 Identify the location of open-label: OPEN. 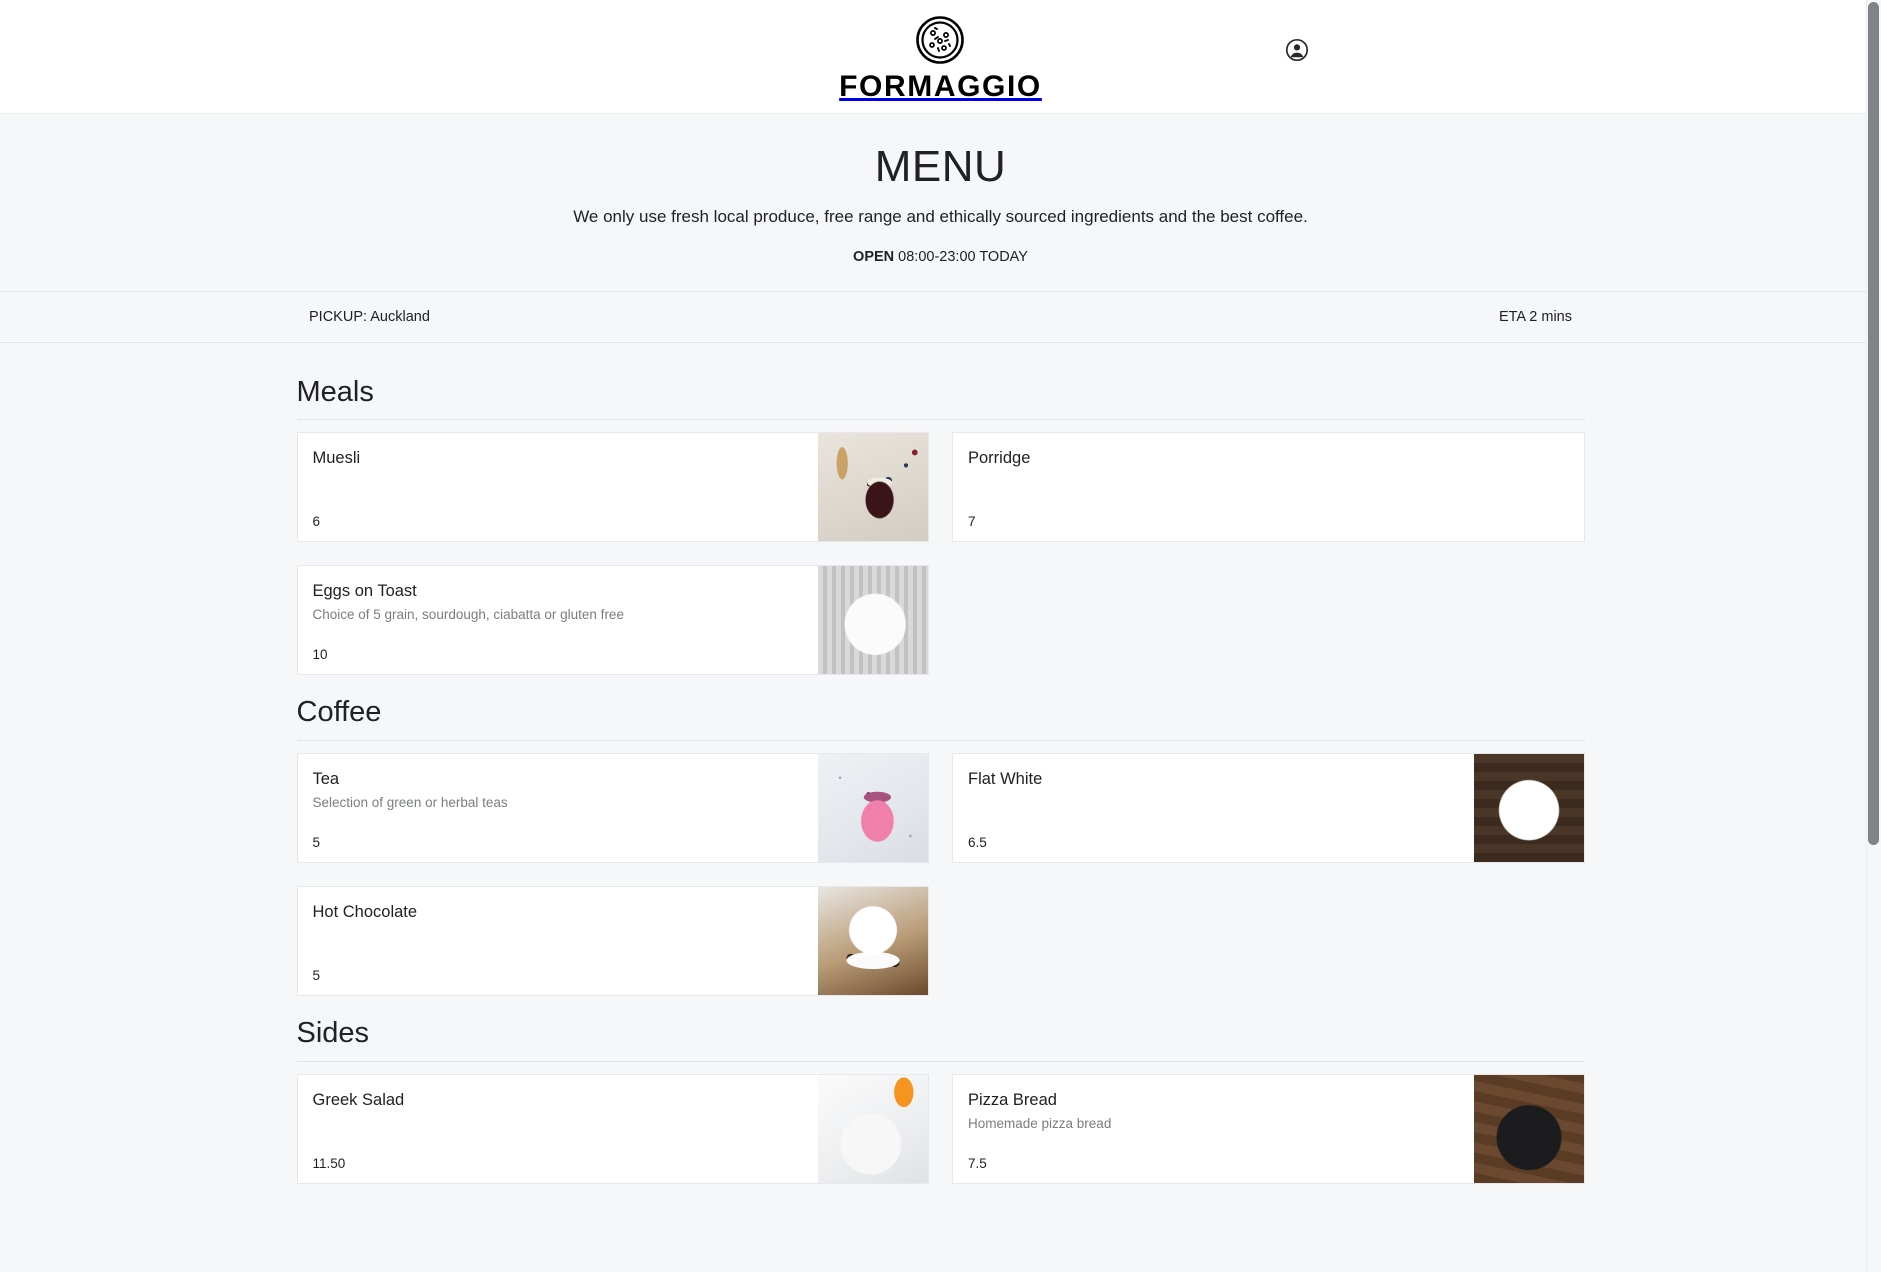
(874, 256).